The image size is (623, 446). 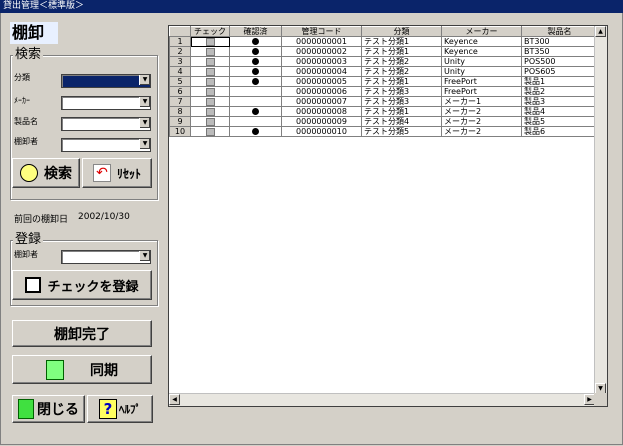 I want to click on table-row: 9 0000000009 テスト分類4 メーカー2 製品5, so click(x=383, y=121).